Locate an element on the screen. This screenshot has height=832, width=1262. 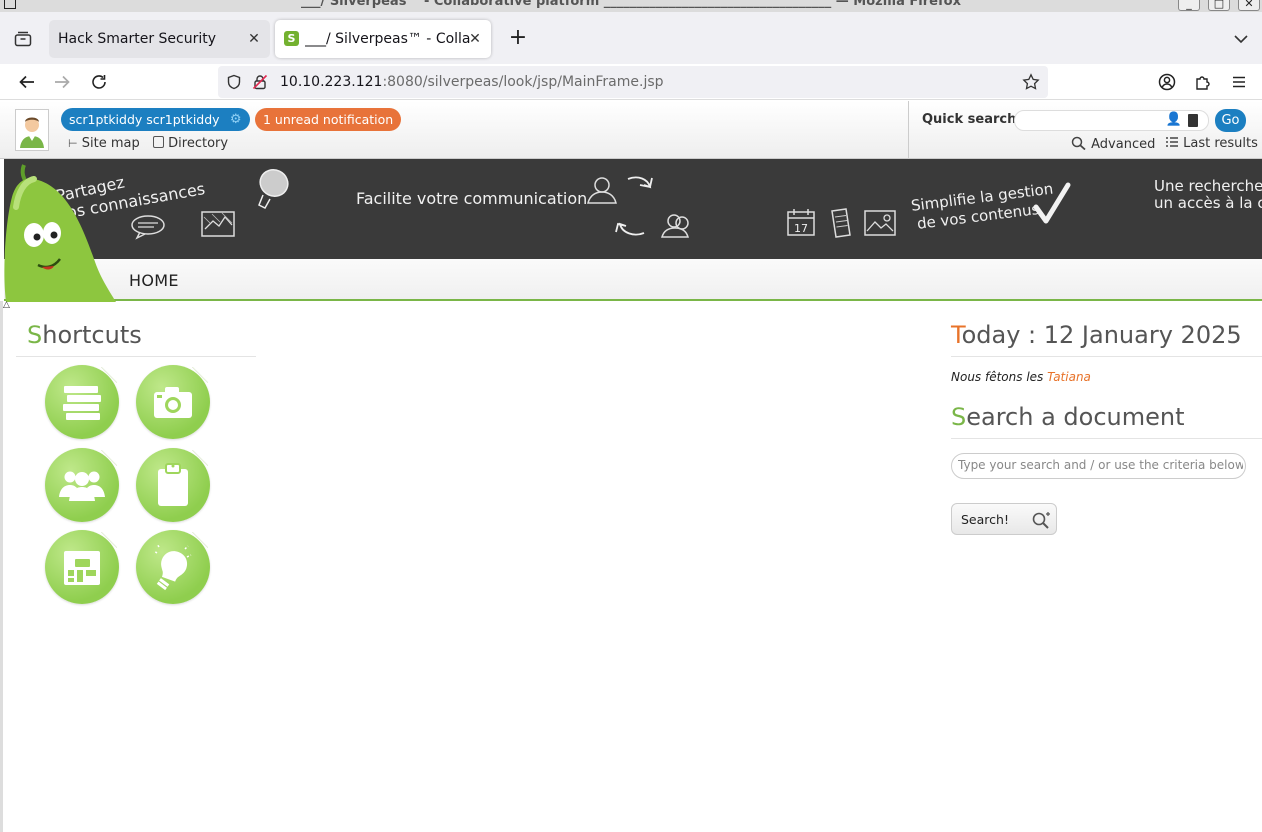
speech-bubbles-icon is located at coordinates (148, 227).